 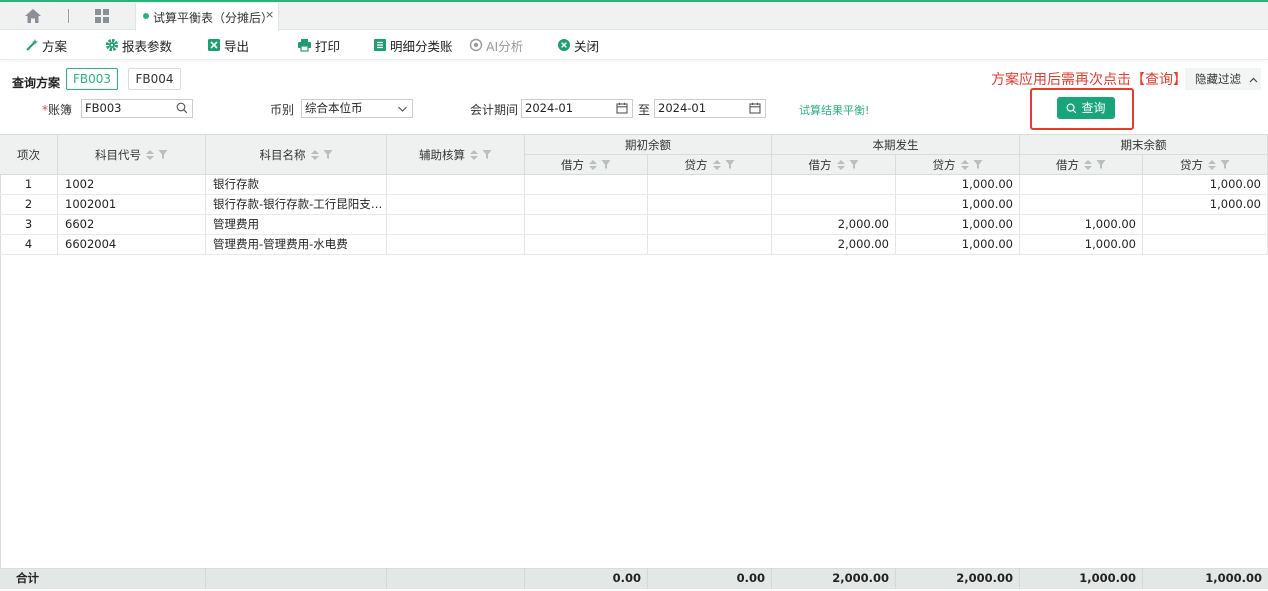 What do you see at coordinates (1081, 165) in the screenshot?
I see `col-header-closing-debit: 借方` at bounding box center [1081, 165].